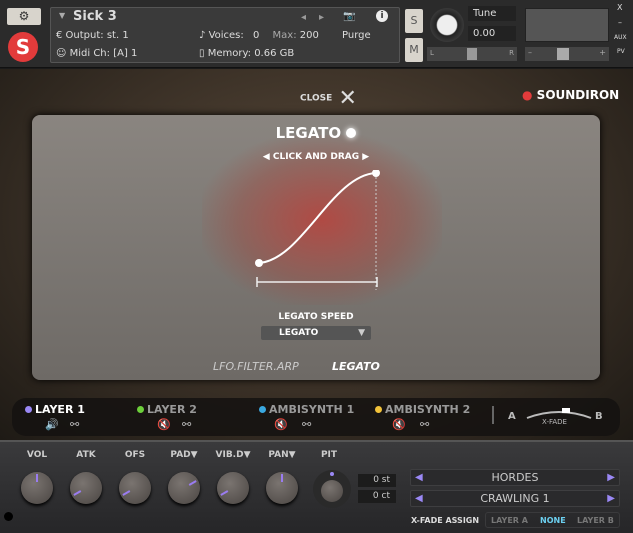 The height and width of the screenshot is (533, 633). What do you see at coordinates (135, 488) in the screenshot?
I see `ofs-knob` at bounding box center [135, 488].